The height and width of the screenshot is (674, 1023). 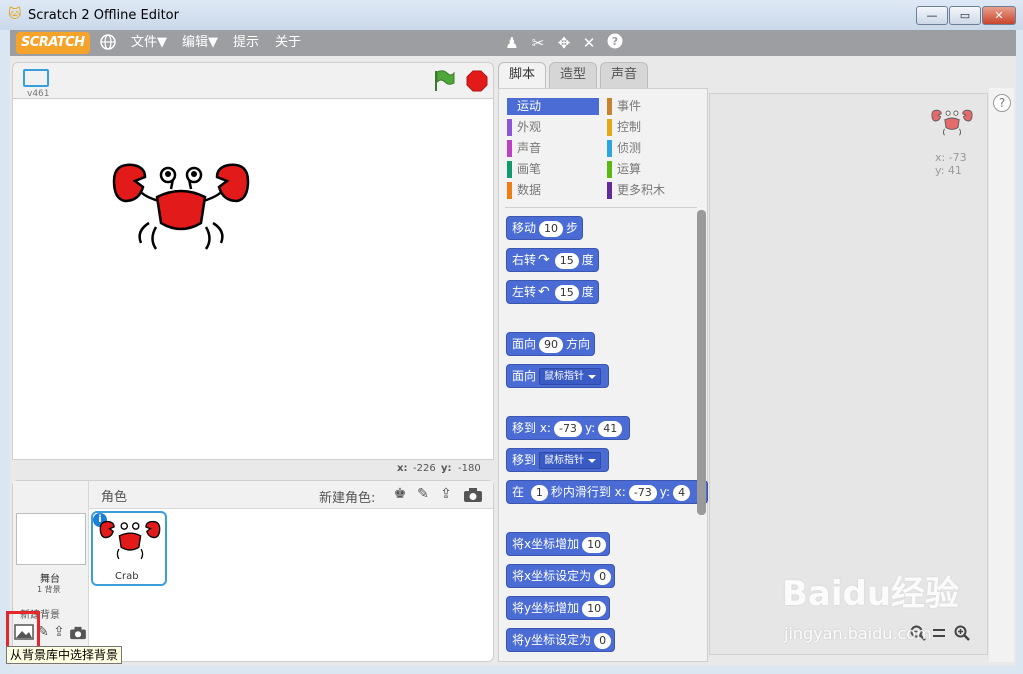 What do you see at coordinates (446, 494) in the screenshot?
I see `upload-icon: ⇪` at bounding box center [446, 494].